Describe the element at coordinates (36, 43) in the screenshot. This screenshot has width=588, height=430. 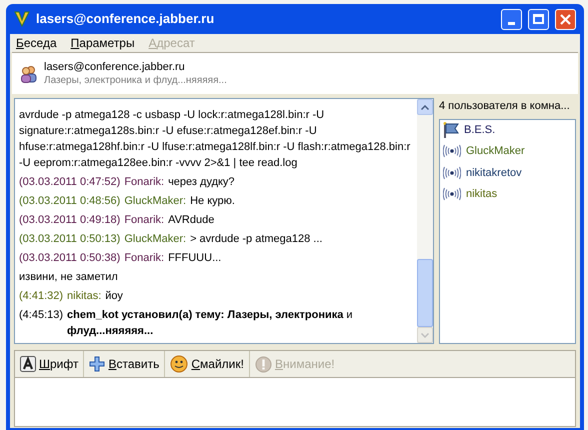
I see `menu-item: Беседа` at that location.